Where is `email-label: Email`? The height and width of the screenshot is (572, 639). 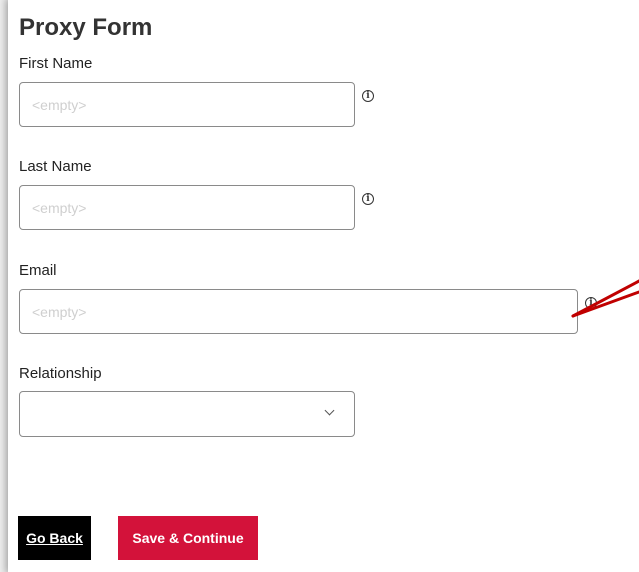
email-label: Email is located at coordinates (38, 270).